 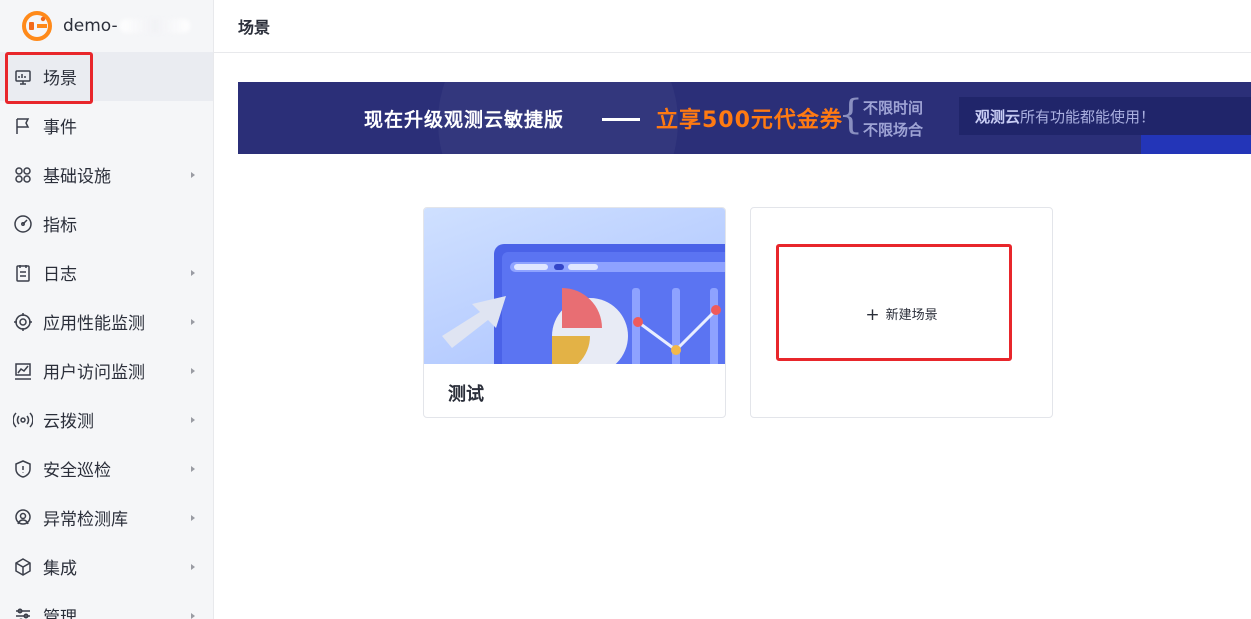 I want to click on banner-note: 观测云 所有功能都能使用！, so click(x=1105, y=116).